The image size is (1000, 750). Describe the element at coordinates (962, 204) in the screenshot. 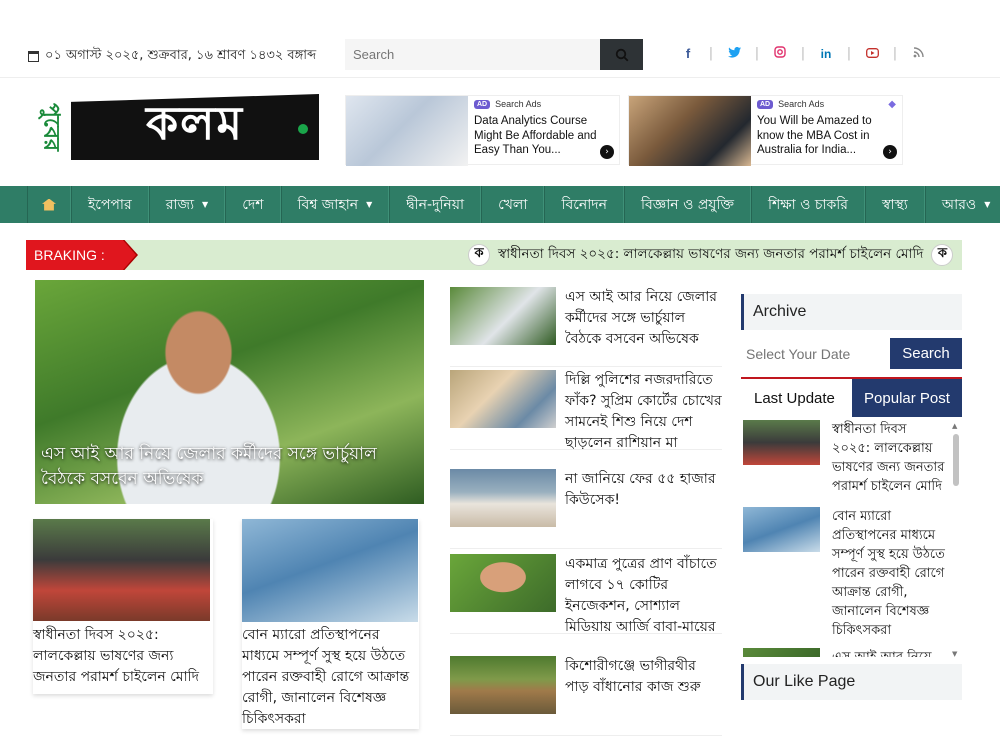

I see `nav-item-more: আরও ▼` at that location.